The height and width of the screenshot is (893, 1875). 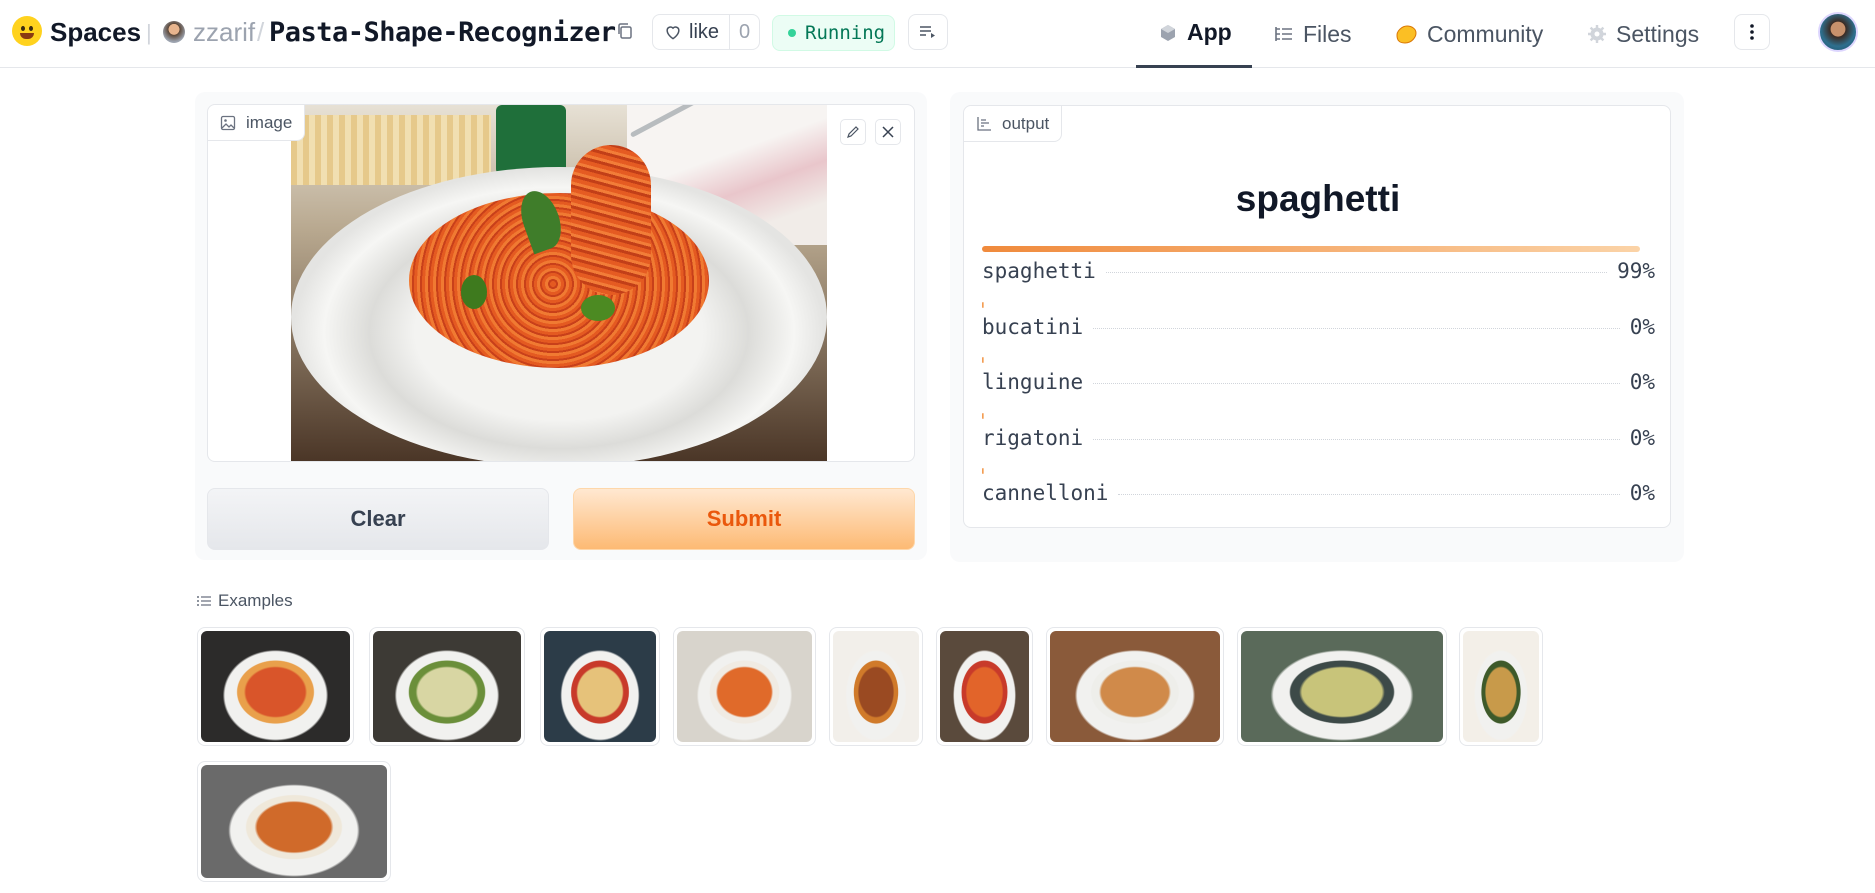 I want to click on confidence-row: linguine 0%, so click(x=1318, y=385).